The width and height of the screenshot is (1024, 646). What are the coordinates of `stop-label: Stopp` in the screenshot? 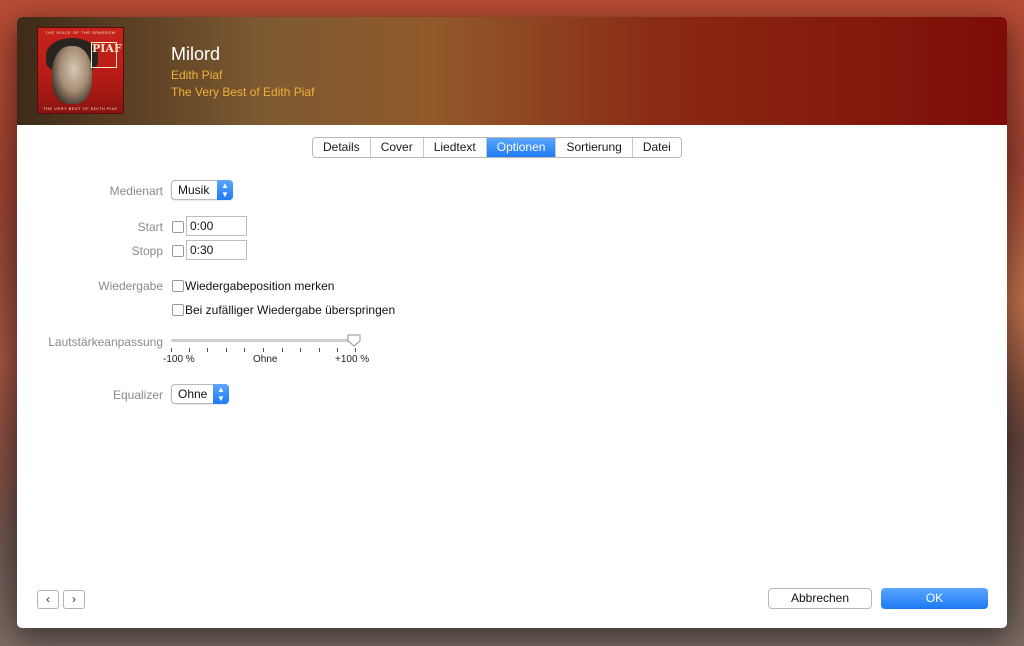 It's located at (147, 251).